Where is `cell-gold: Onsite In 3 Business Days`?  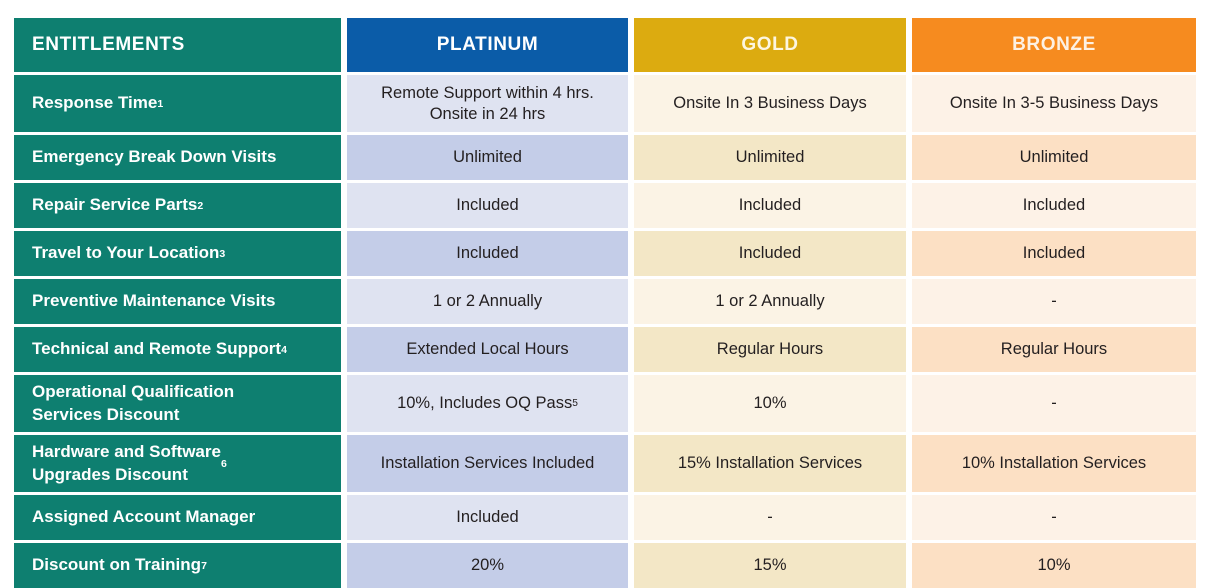 cell-gold: Onsite In 3 Business Days is located at coordinates (770, 103).